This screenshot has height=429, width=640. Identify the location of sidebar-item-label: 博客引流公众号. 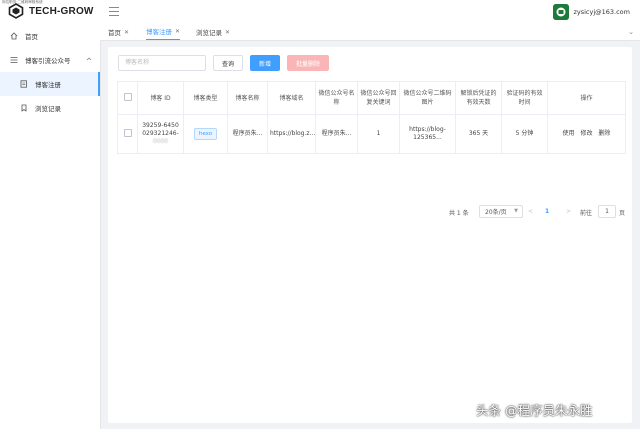
(48, 61).